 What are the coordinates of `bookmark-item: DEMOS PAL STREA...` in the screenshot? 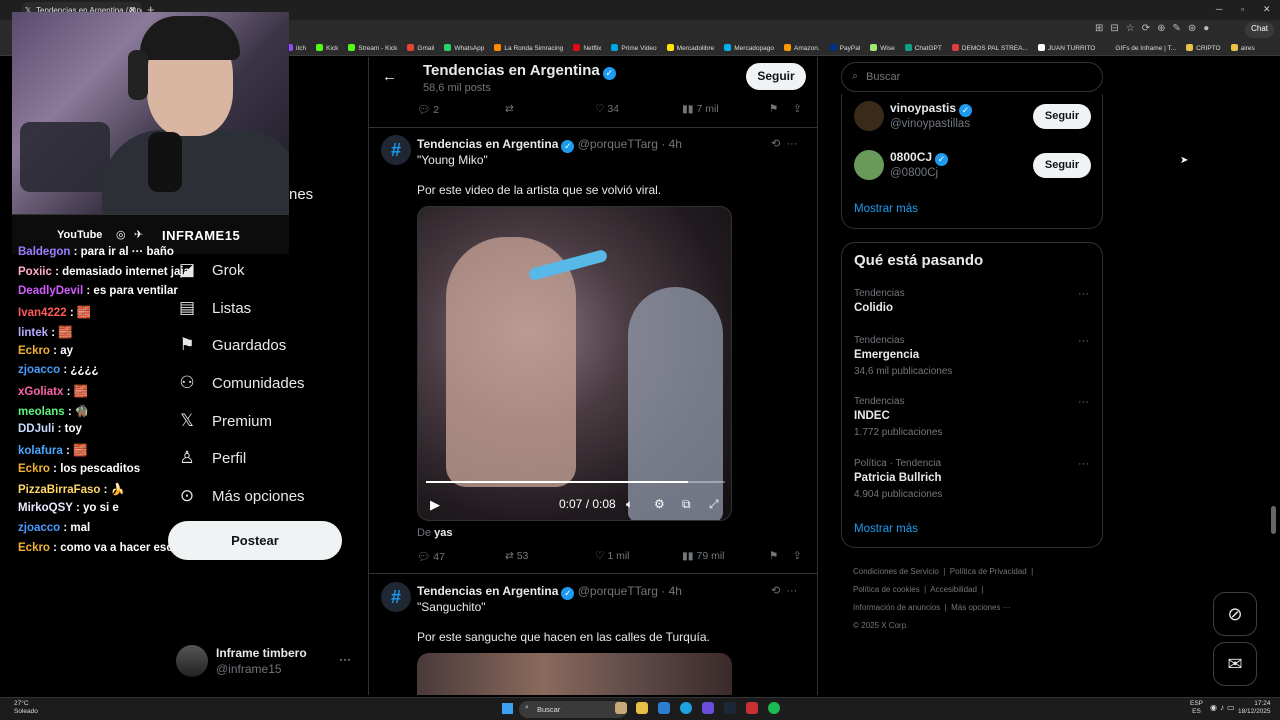 It's located at (989, 47).